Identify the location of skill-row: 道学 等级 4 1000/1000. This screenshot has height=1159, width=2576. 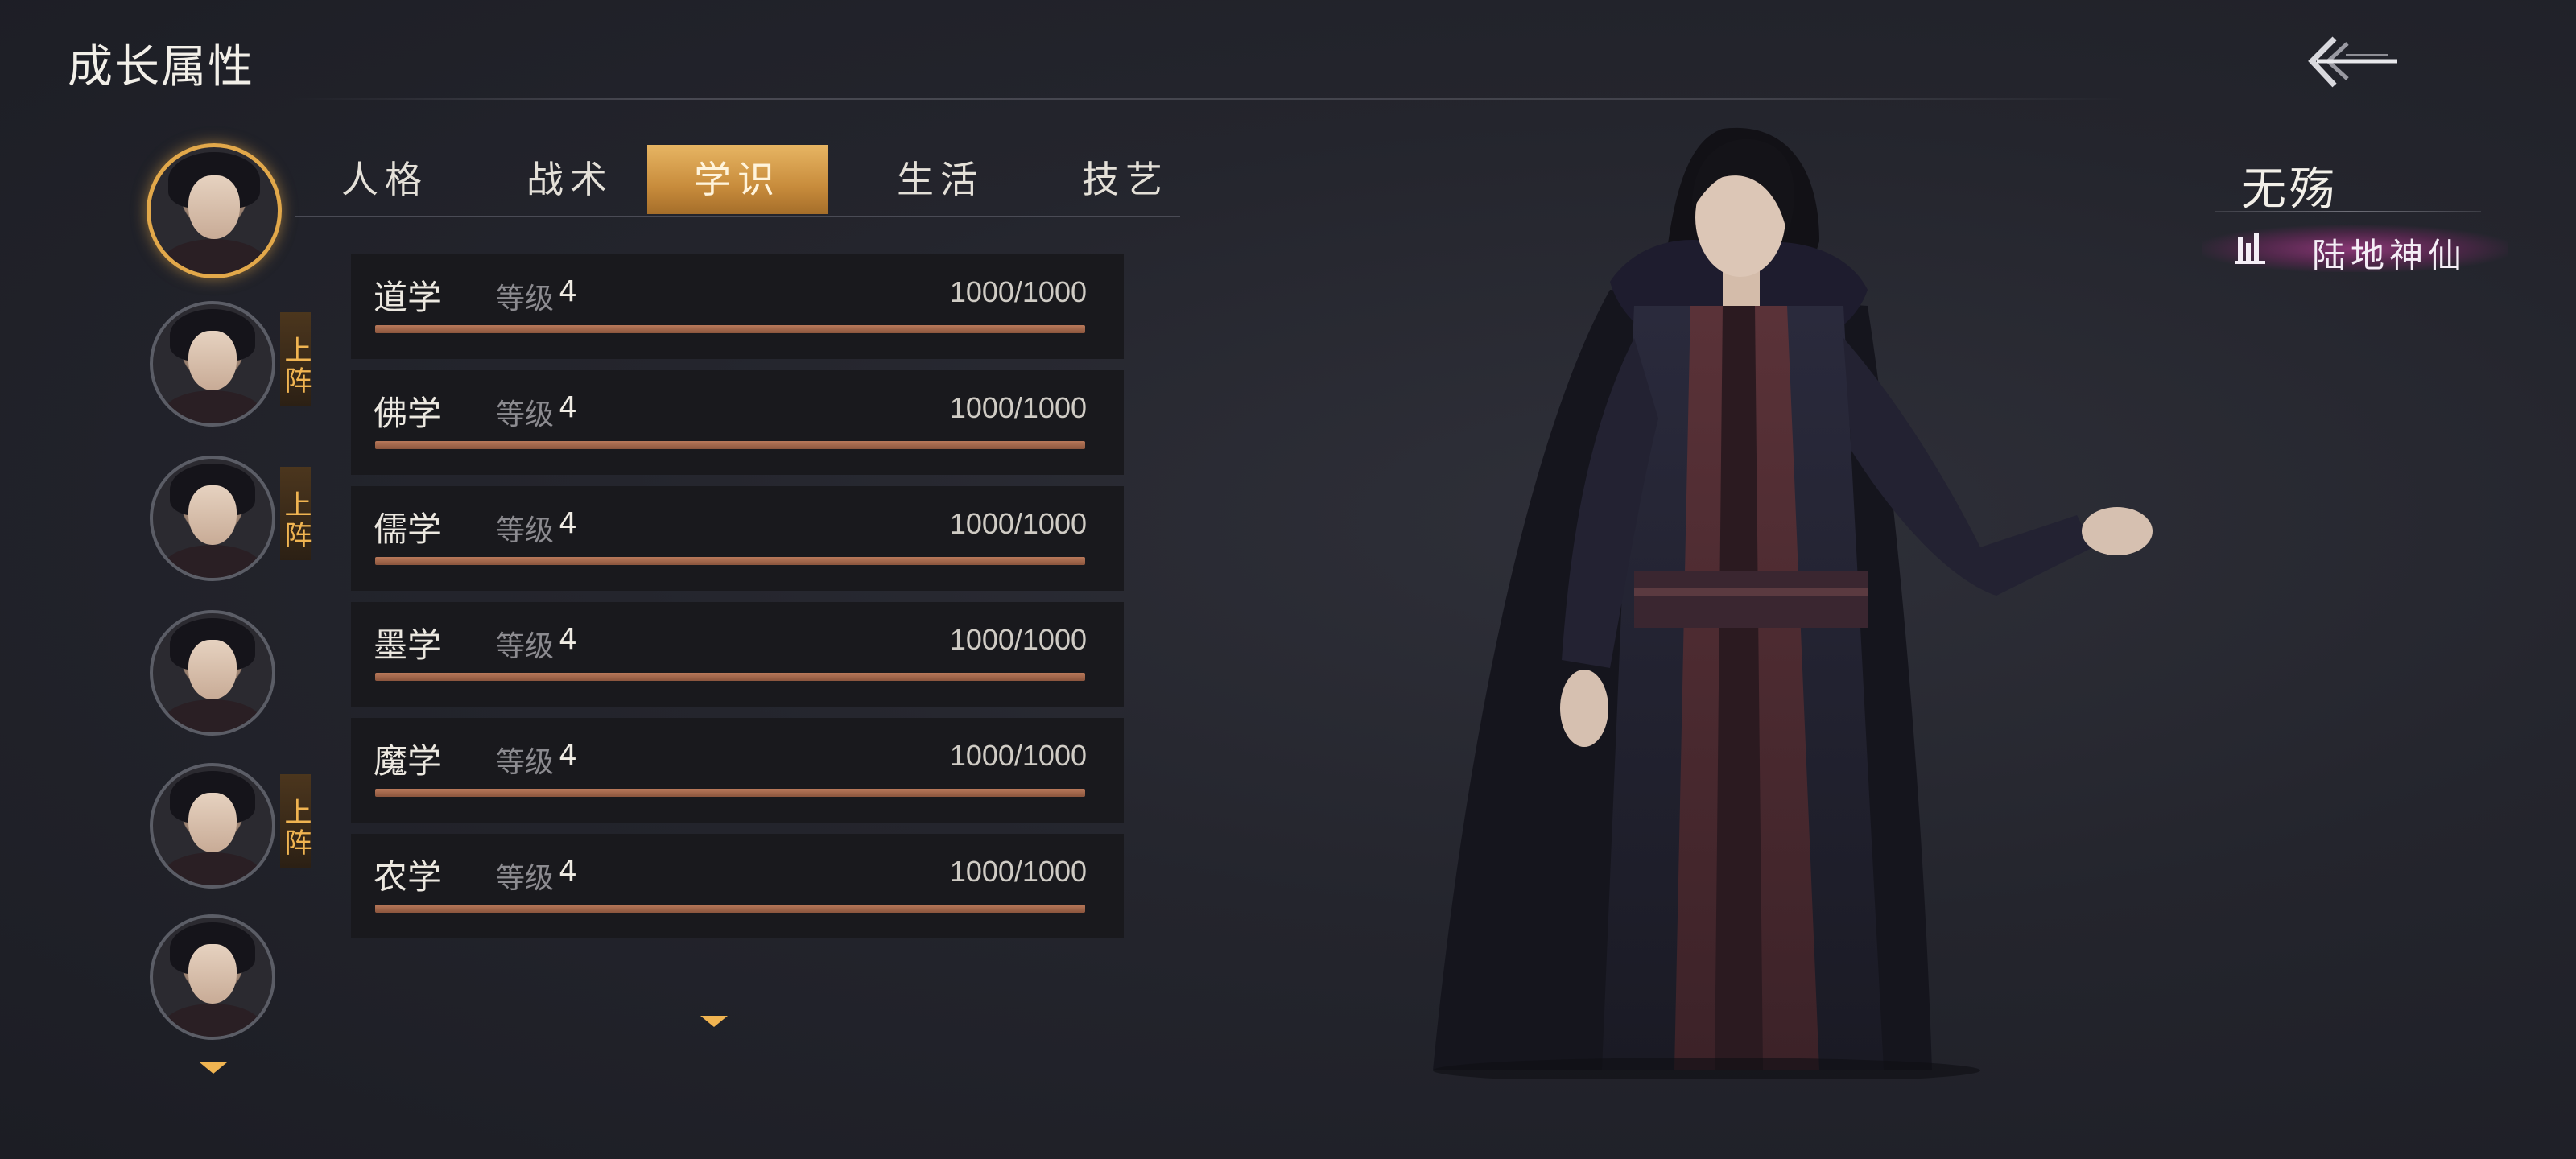
(737, 306).